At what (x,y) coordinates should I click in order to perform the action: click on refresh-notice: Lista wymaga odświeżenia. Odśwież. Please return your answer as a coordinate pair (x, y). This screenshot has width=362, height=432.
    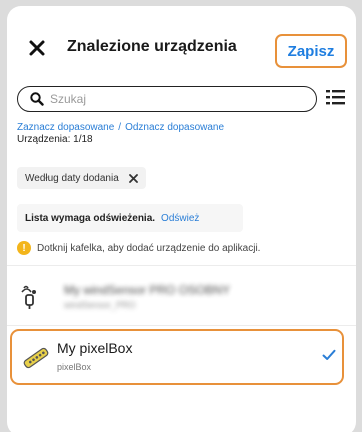
    Looking at the image, I should click on (130, 218).